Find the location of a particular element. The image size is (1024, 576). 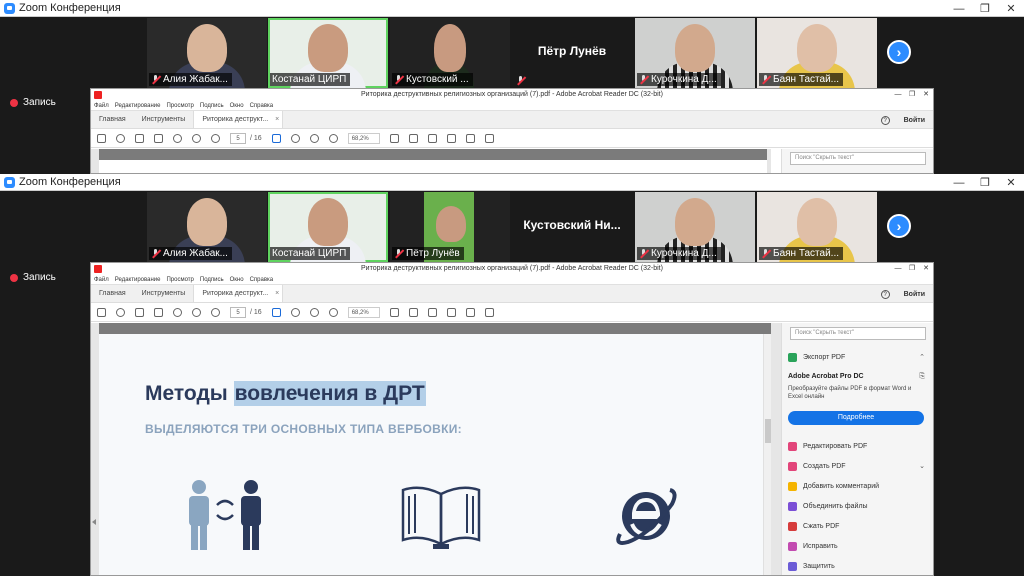

participant-tile-active: Костанай ЦИРП is located at coordinates (328, 53).